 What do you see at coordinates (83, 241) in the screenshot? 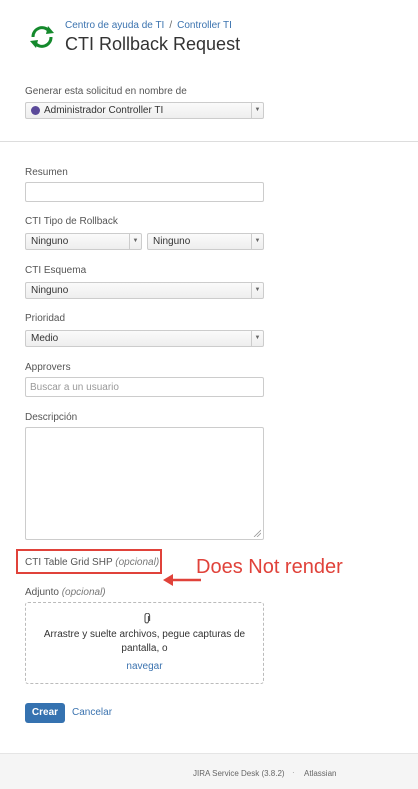
I see `rollback-type-select-1: Ninguno ▼` at bounding box center [83, 241].